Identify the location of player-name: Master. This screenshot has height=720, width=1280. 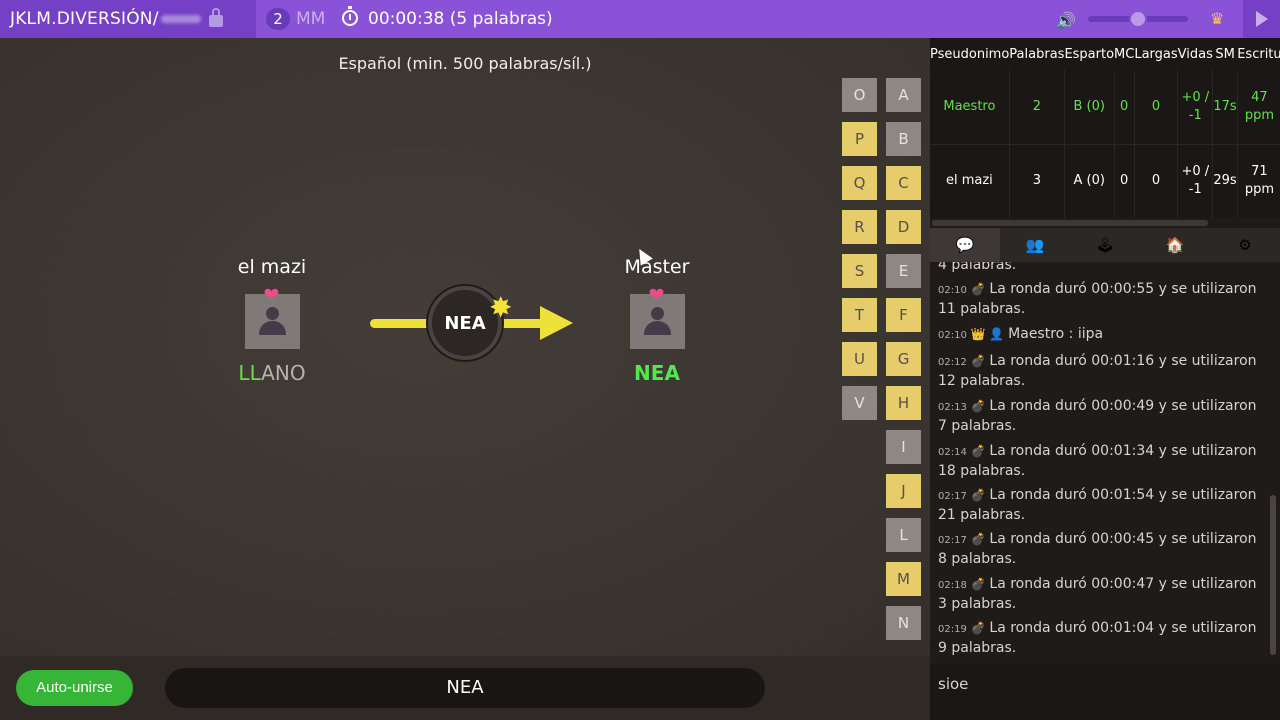
(657, 267).